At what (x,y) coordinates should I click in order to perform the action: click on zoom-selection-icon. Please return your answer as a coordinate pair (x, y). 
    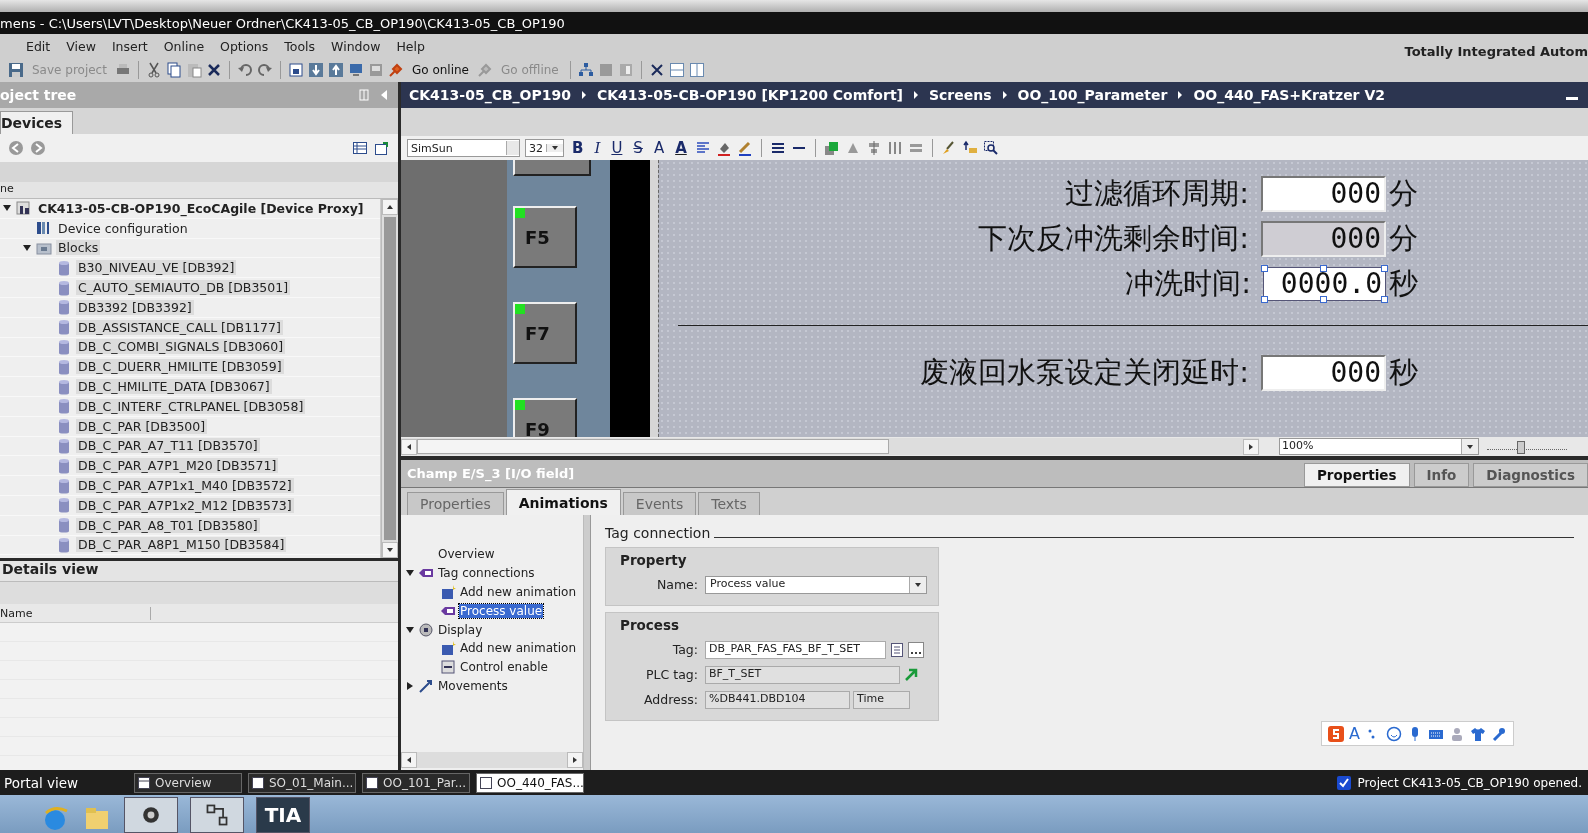
    Looking at the image, I should click on (990, 148).